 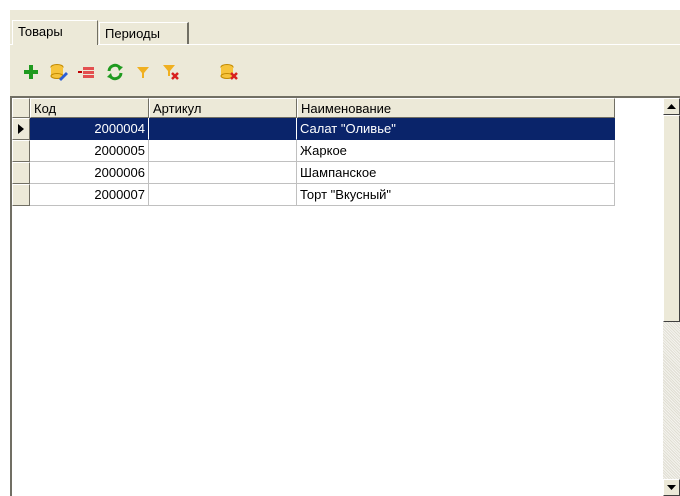 I want to click on cell-name: Салат "Оливье", so click(x=456, y=129).